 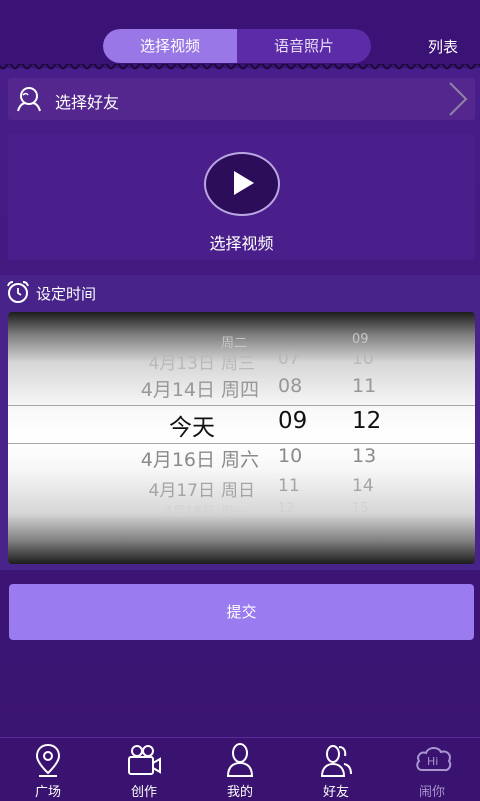 I want to click on wavy-divider, so click(x=240, y=67).